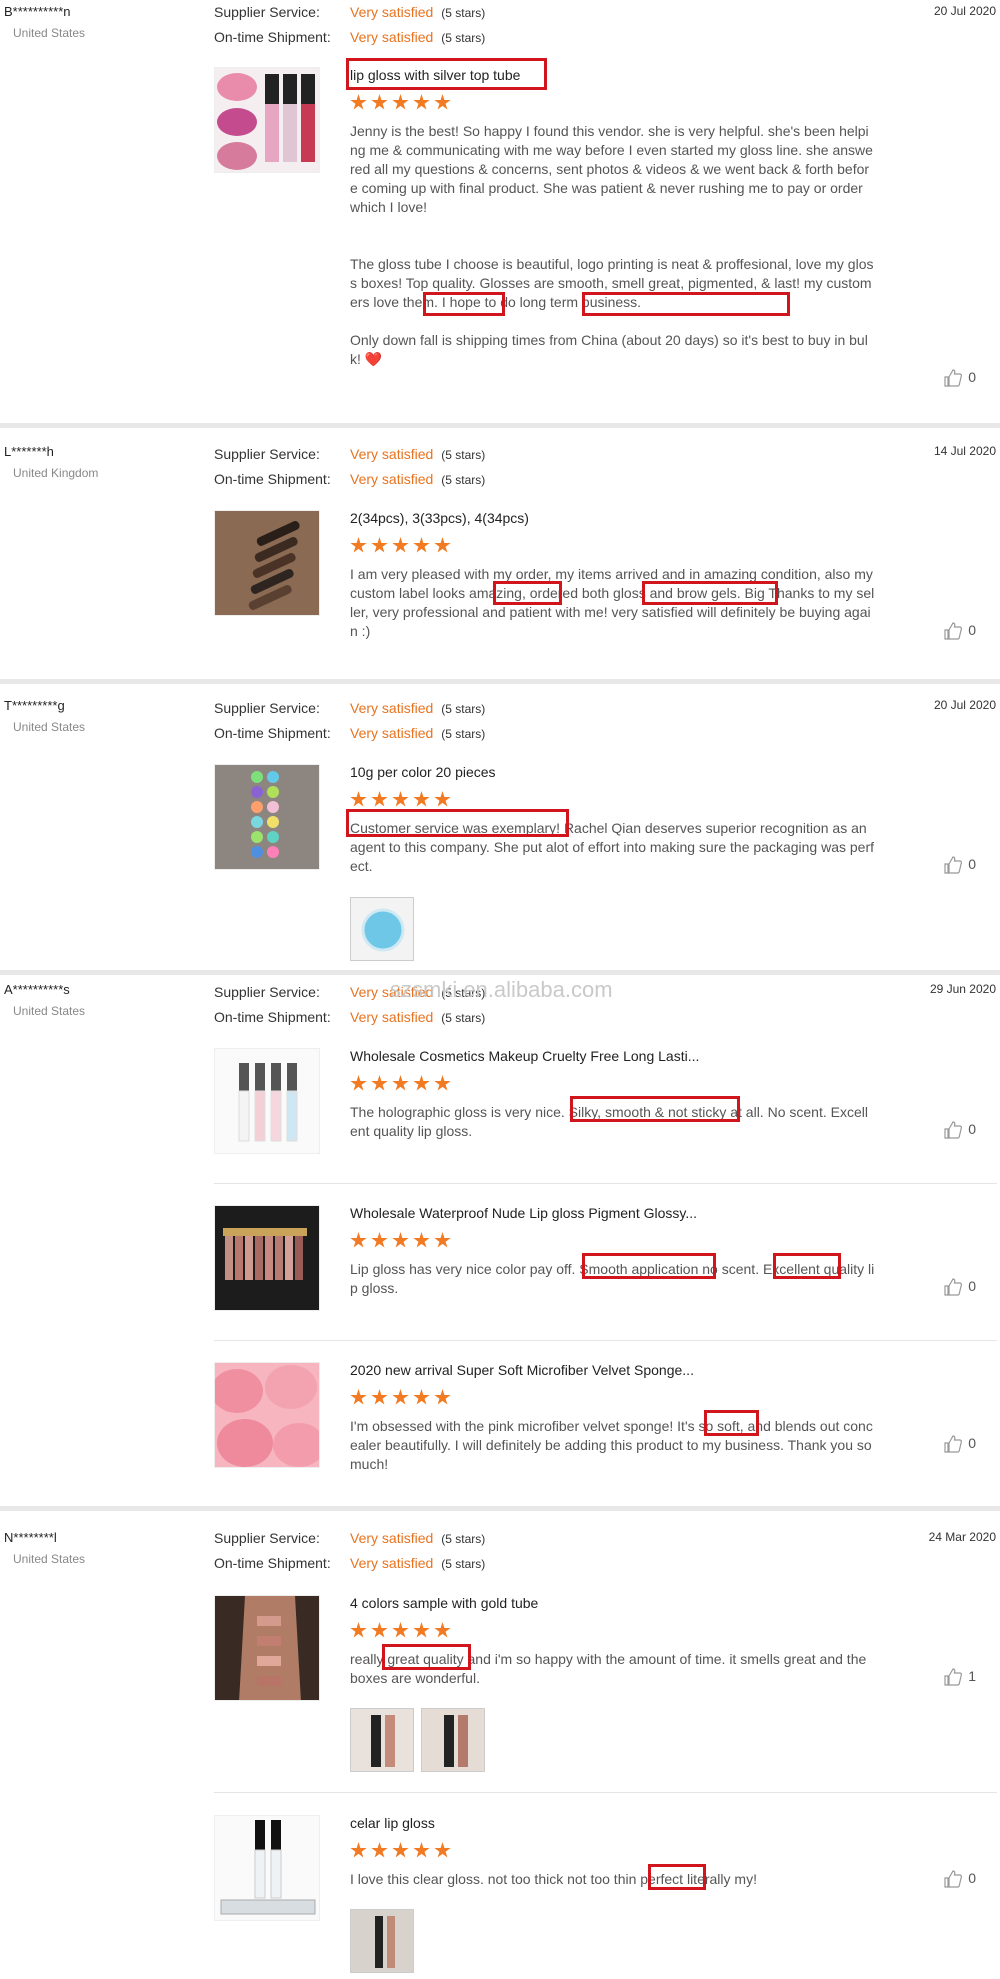 The width and height of the screenshot is (1000, 1979). I want to click on product-title: 4 colors sample with gold tube, so click(444, 1603).